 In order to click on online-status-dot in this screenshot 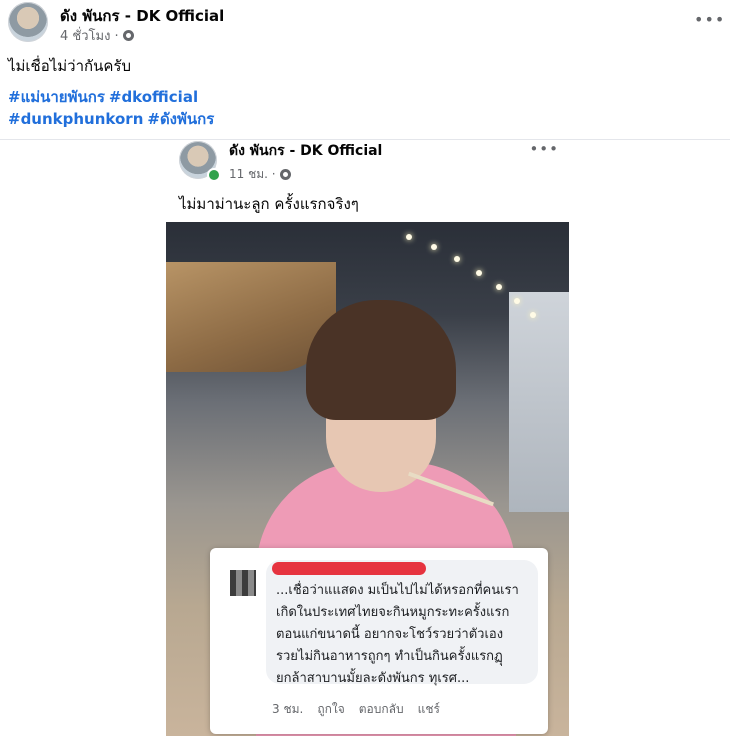, I will do `click(214, 175)`.